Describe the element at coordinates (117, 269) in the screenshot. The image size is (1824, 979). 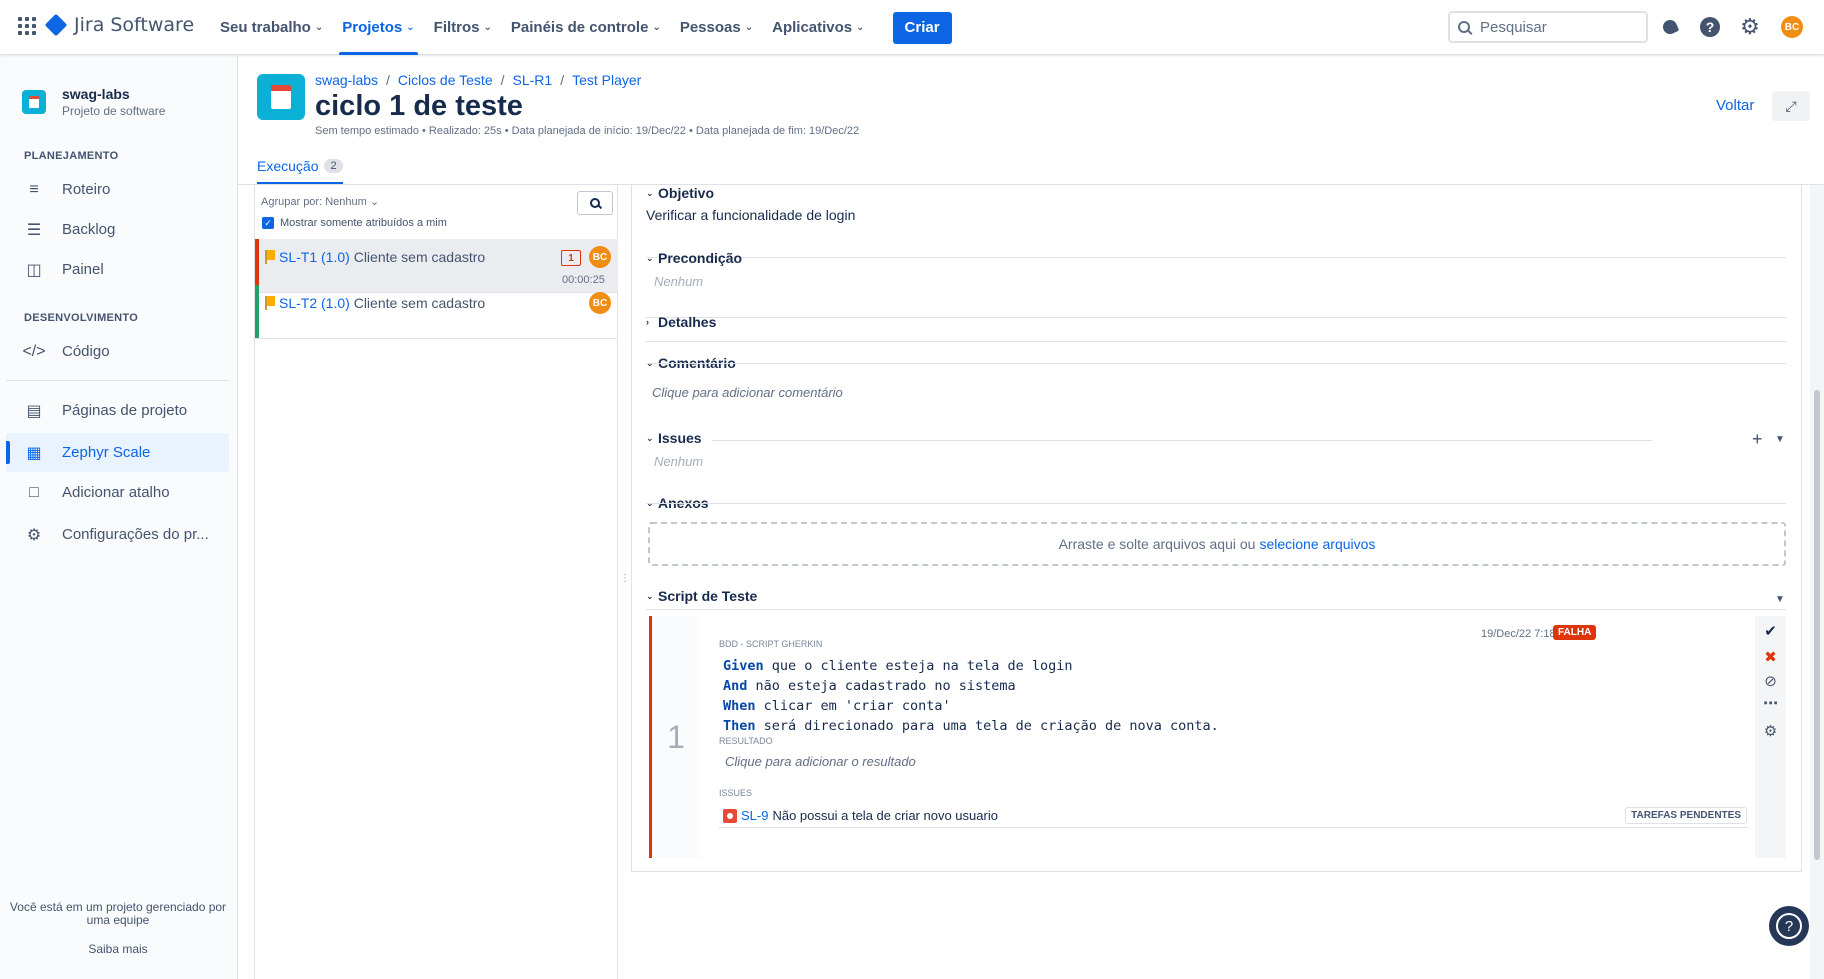
I see `sidebar-item-painel: ◫ Painel` at that location.